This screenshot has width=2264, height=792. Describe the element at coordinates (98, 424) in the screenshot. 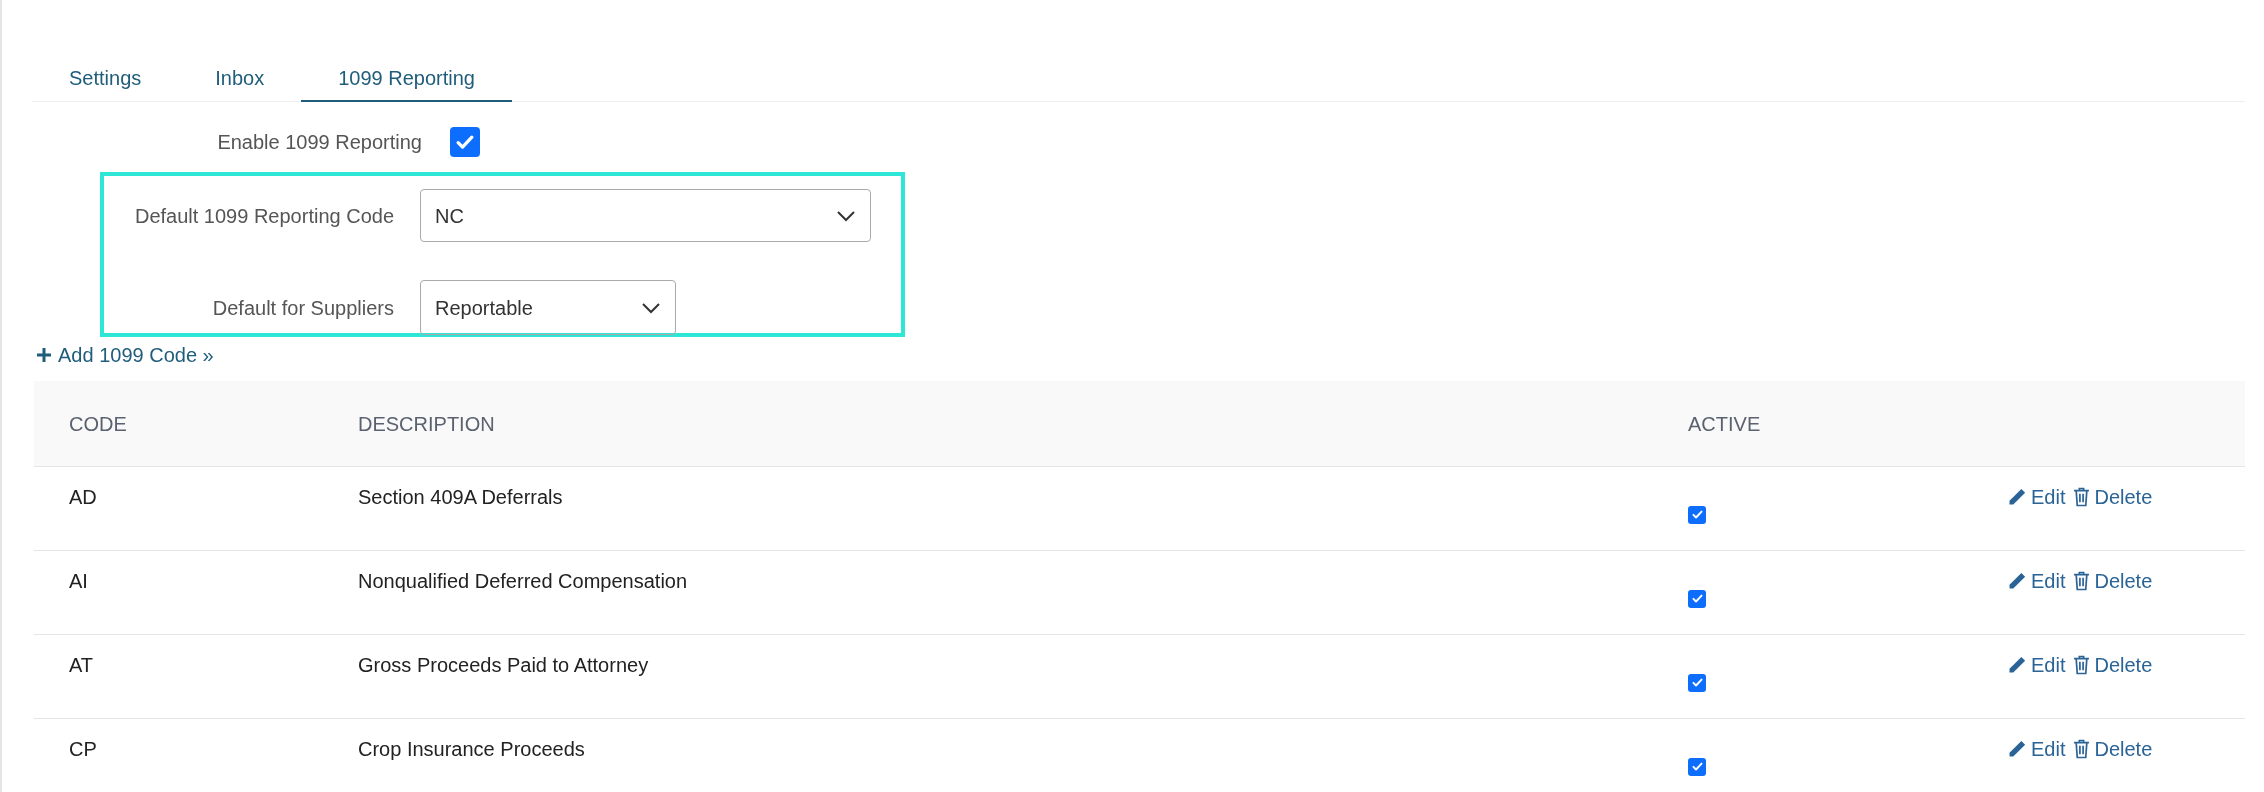

I see `column-header: CODE` at that location.